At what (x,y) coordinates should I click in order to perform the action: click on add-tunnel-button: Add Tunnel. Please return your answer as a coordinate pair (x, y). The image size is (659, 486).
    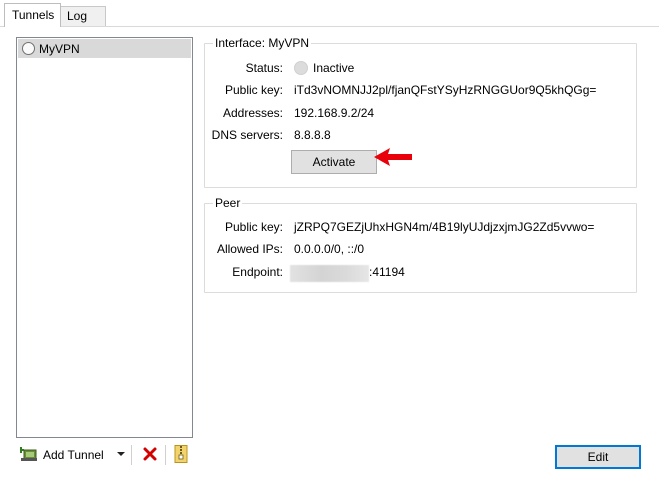
    Looking at the image, I should click on (61, 455).